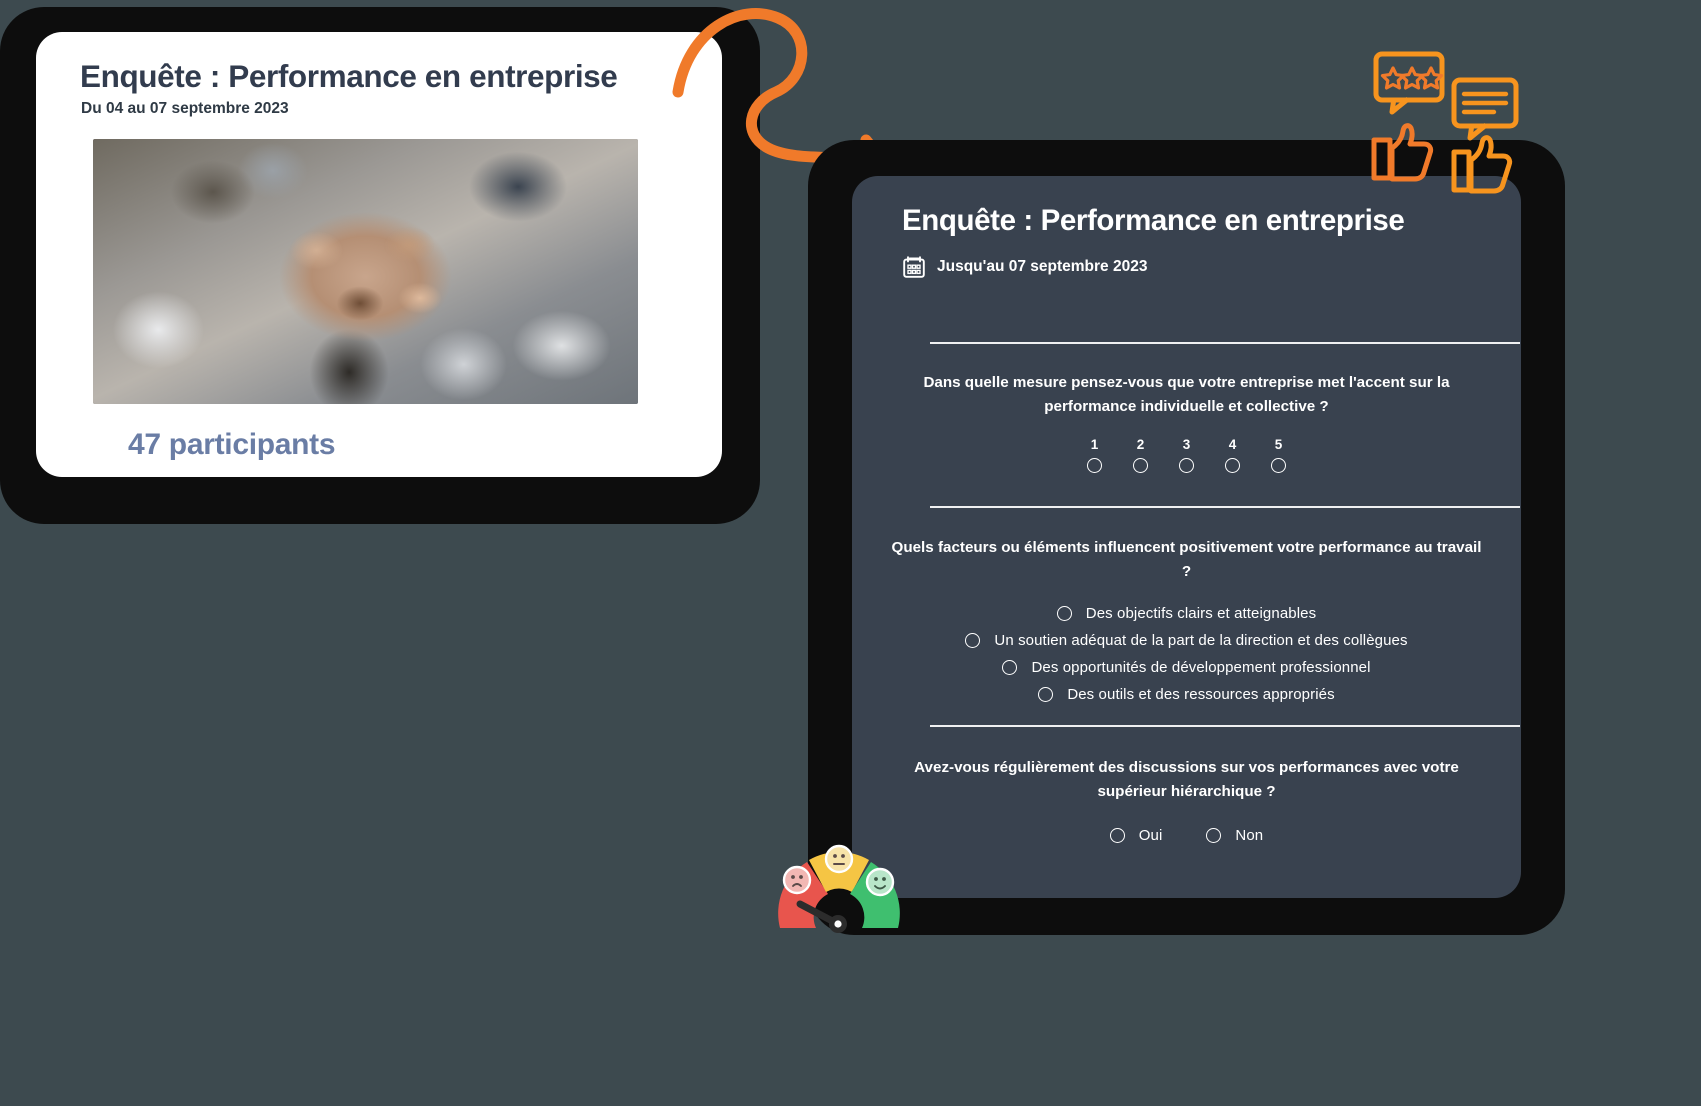  I want to click on scale-option-3: 3, so click(1187, 455).